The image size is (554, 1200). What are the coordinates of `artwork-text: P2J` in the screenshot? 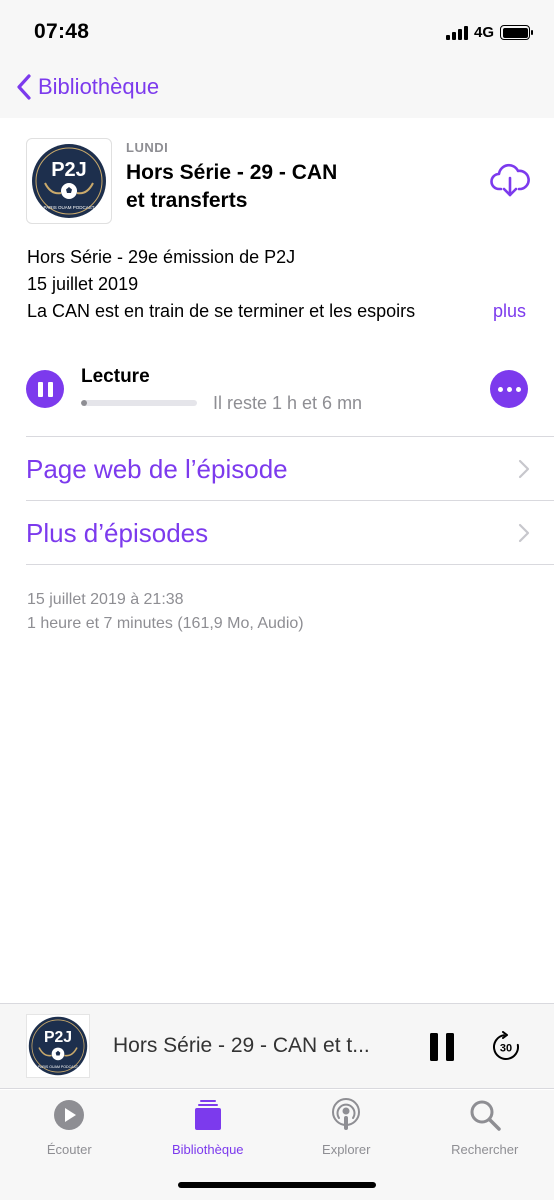 It's located at (69, 170).